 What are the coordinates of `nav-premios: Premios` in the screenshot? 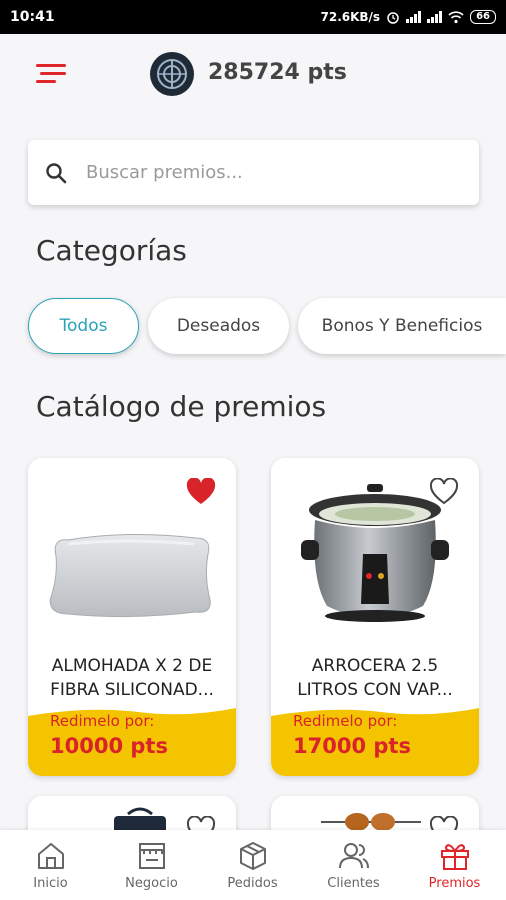 It's located at (454, 865).